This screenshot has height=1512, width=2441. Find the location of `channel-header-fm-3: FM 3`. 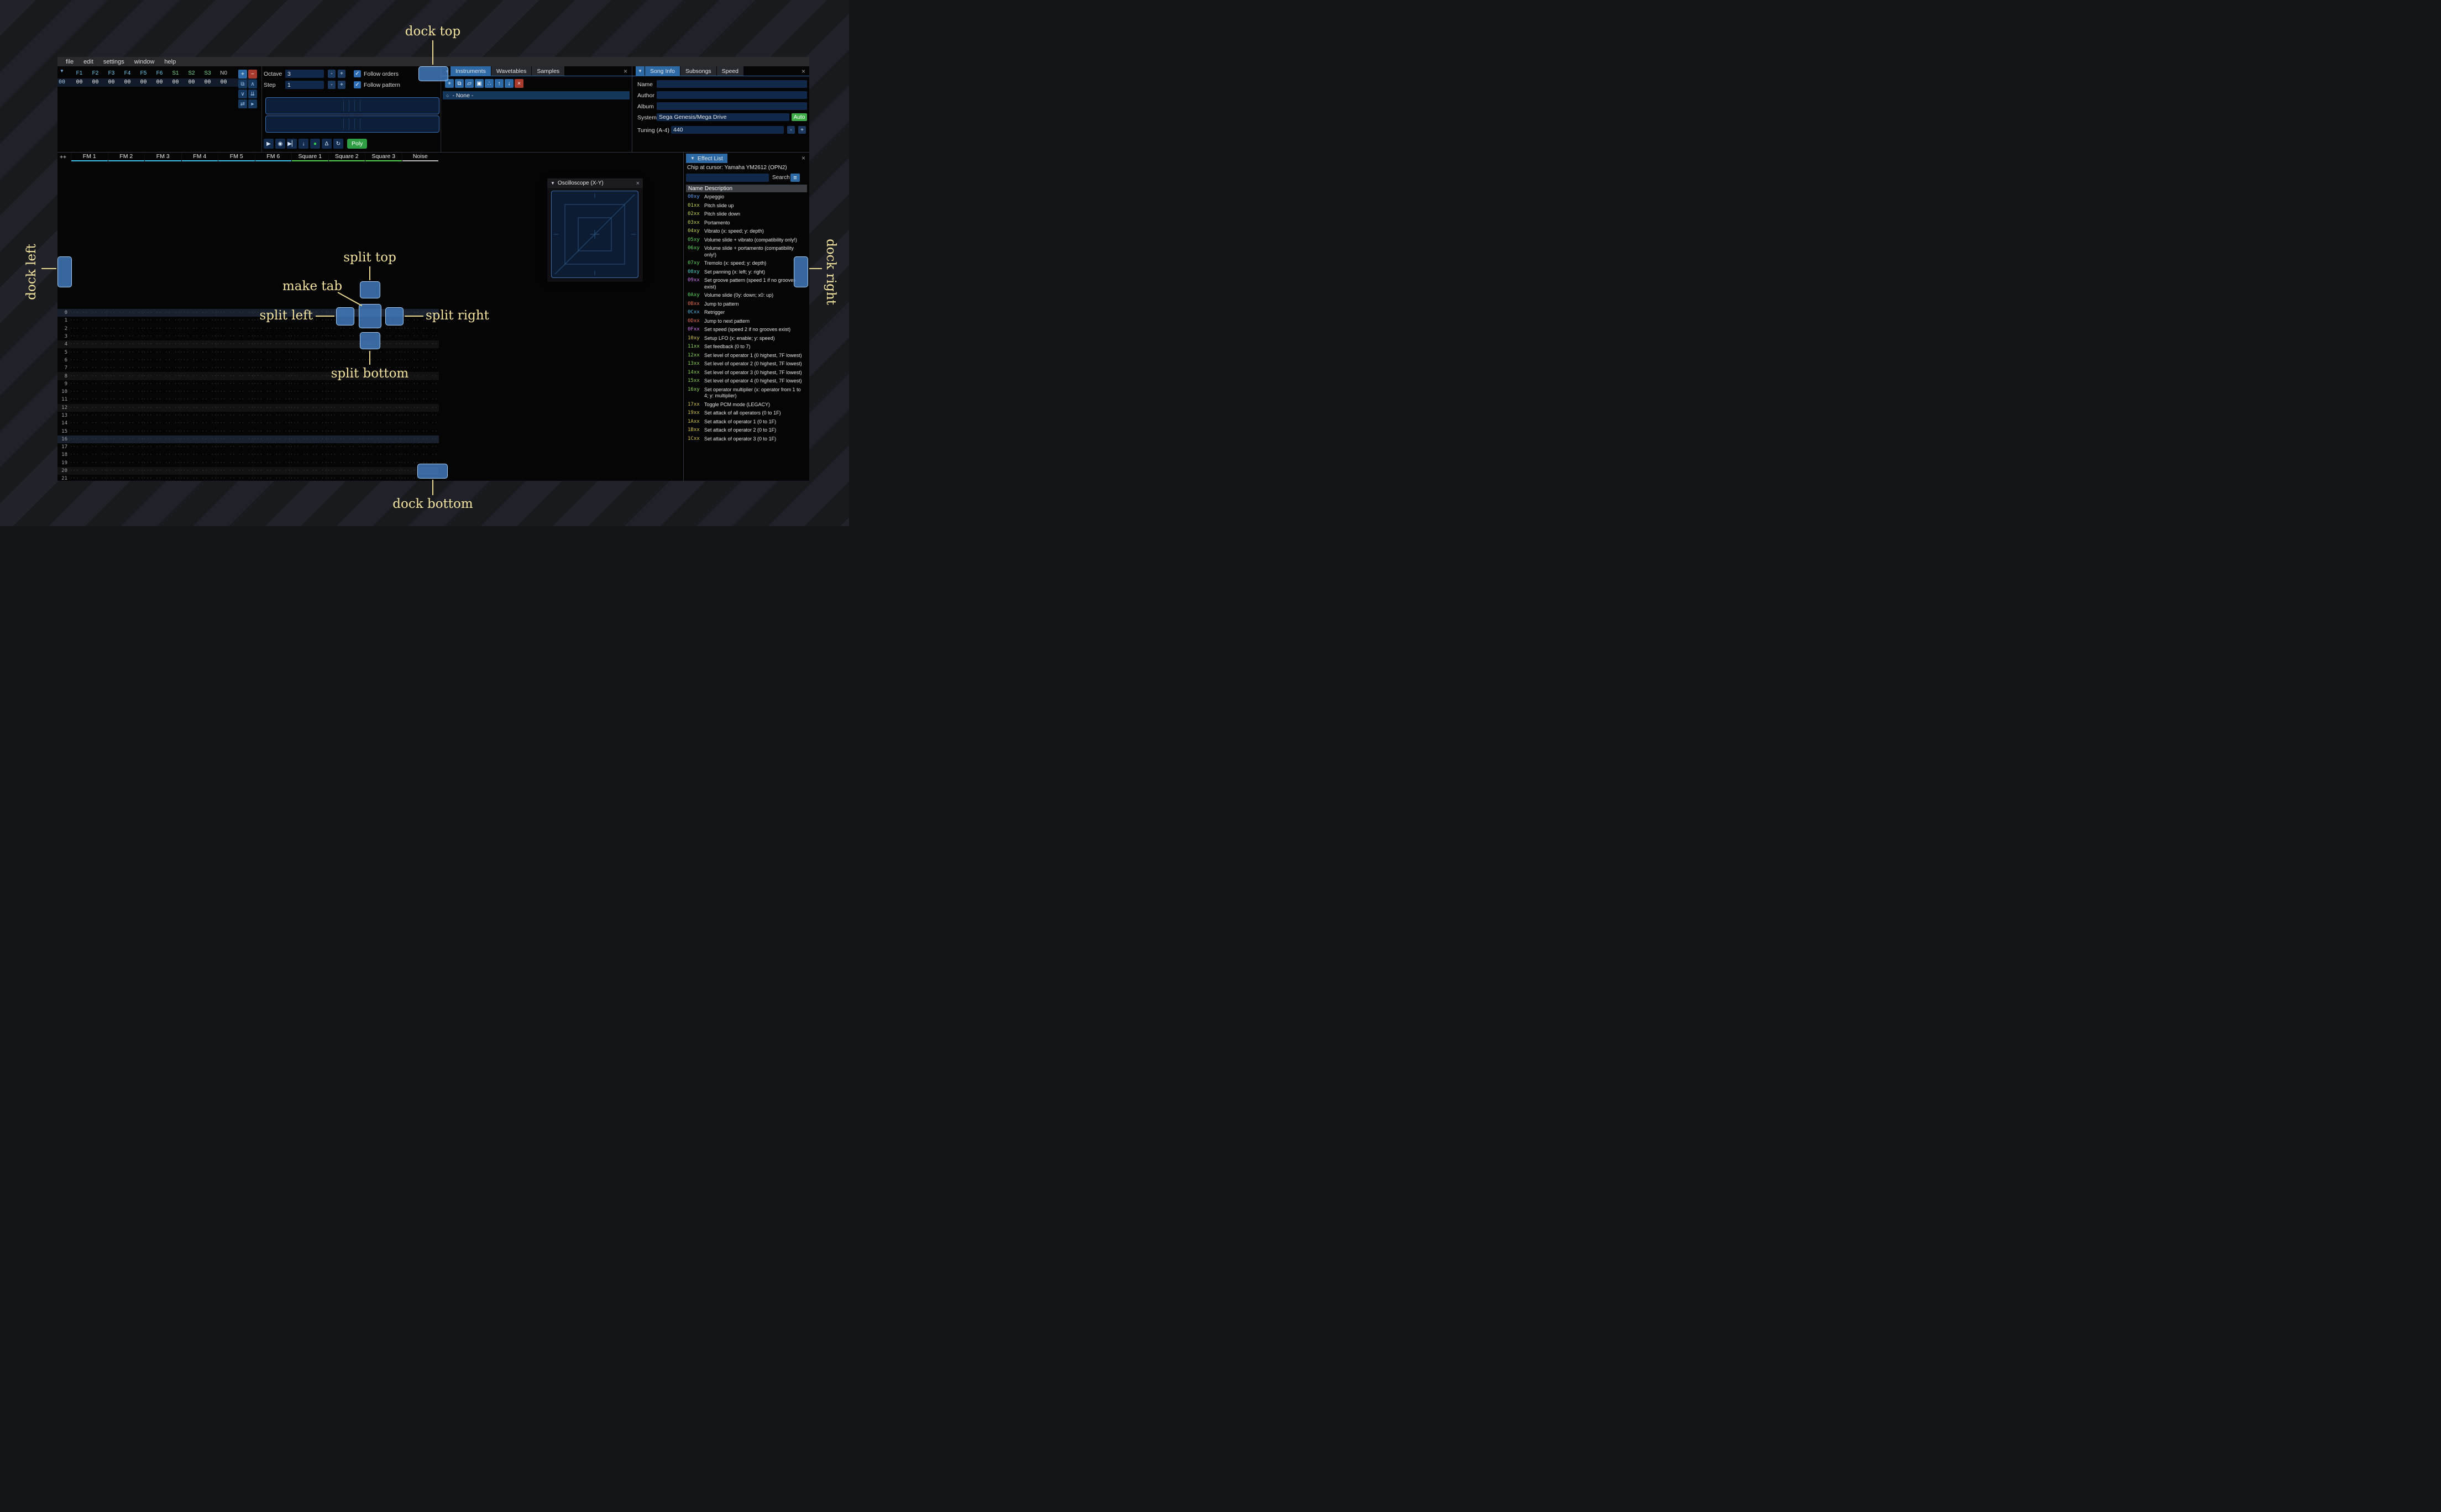

channel-header-fm-3: FM 3 is located at coordinates (162, 157).